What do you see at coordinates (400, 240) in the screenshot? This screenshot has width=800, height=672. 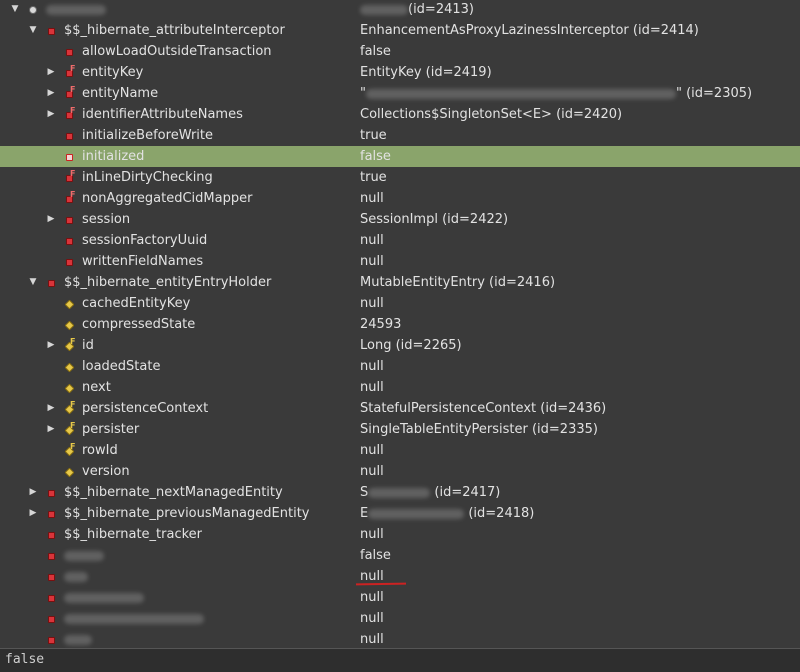 I see `variable-row: sessionFactoryUuid null` at bounding box center [400, 240].